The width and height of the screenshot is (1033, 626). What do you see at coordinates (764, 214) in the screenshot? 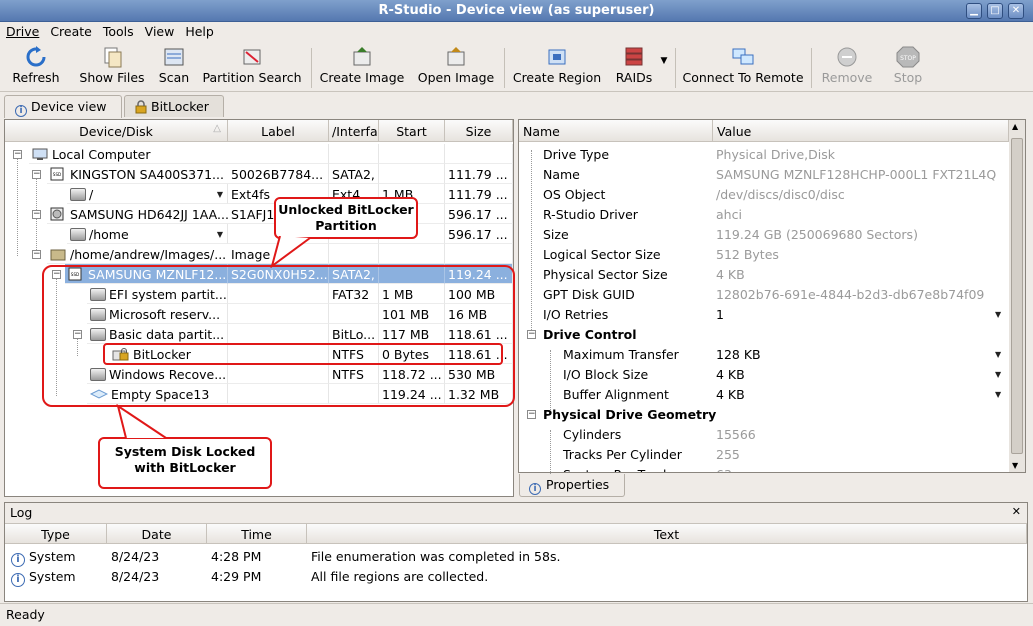
I see `property-driver: R-Studio Driver ahci` at bounding box center [764, 214].